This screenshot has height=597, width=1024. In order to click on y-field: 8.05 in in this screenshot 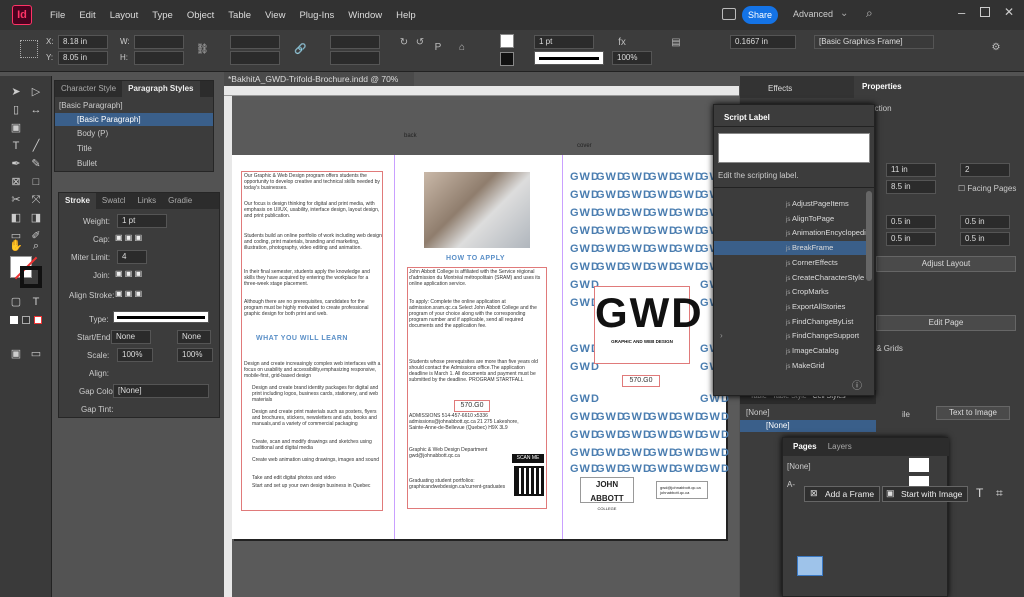, I will do `click(83, 58)`.